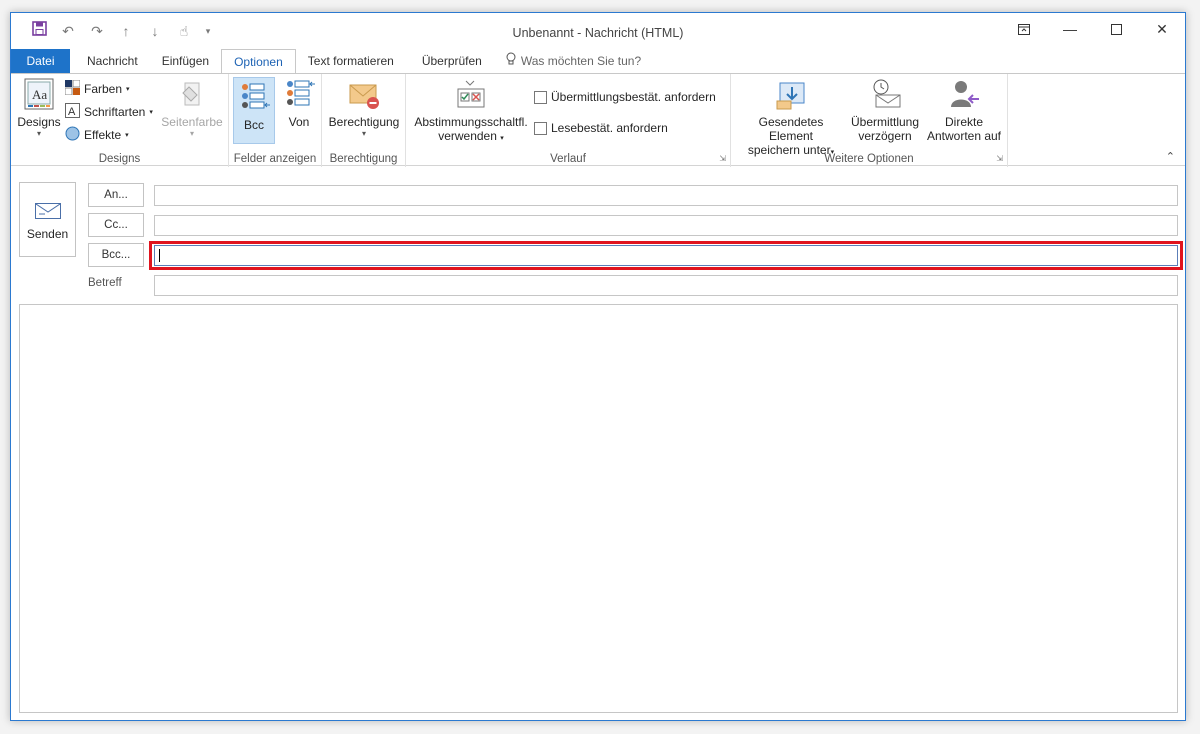 This screenshot has width=1200, height=734. I want to click on cc-field, so click(666, 225).